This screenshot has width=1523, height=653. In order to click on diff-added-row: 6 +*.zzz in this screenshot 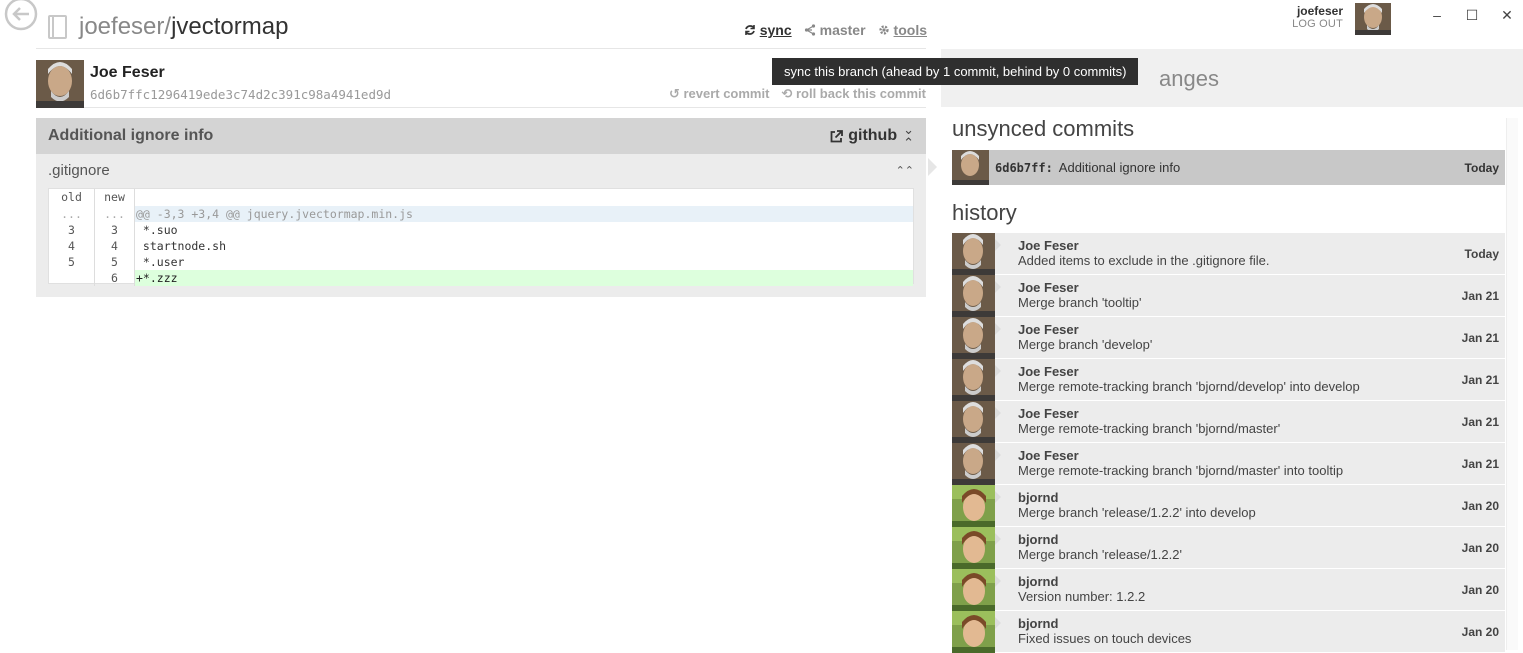, I will do `click(481, 278)`.